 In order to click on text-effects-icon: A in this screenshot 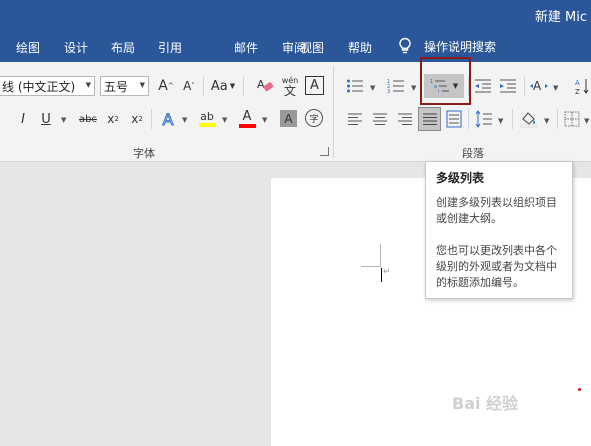, I will do `click(168, 119)`.